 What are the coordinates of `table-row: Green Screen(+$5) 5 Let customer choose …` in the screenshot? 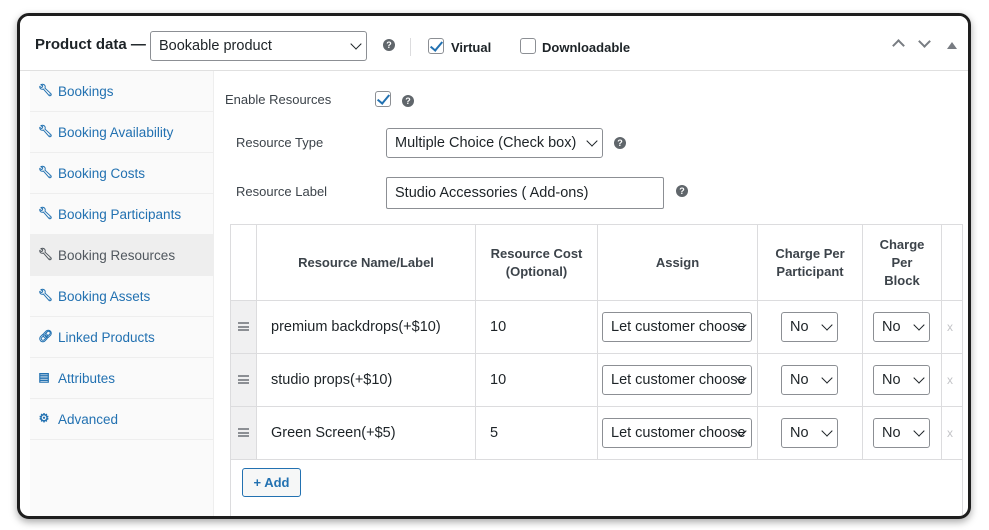 It's located at (596, 433).